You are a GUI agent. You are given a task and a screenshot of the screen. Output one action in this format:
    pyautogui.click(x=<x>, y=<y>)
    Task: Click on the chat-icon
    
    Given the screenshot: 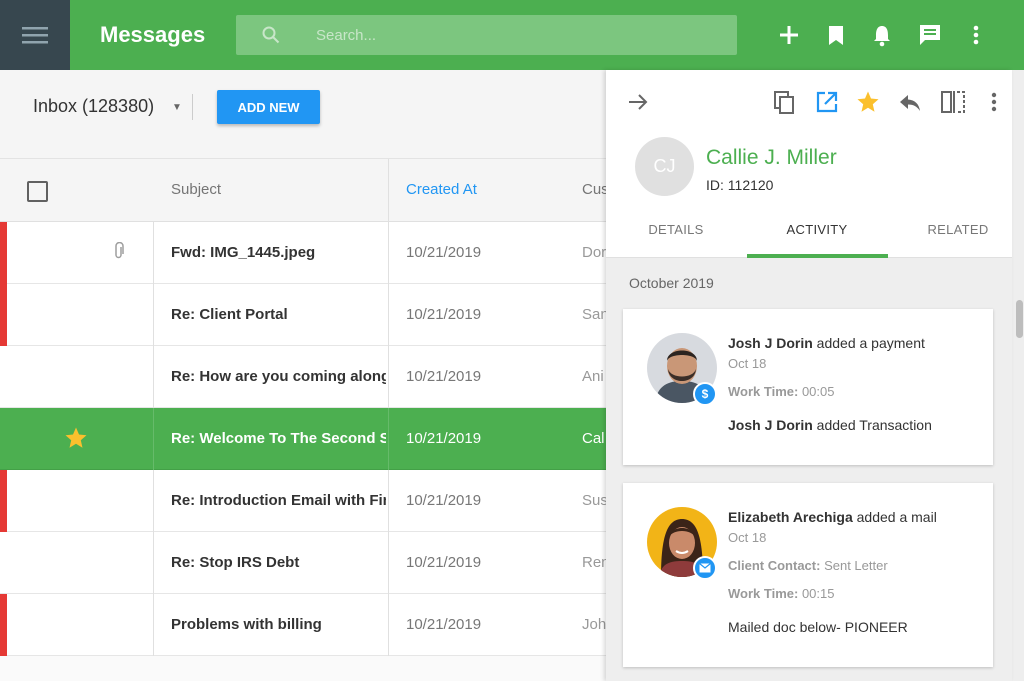 What is the action you would take?
    pyautogui.click(x=930, y=35)
    